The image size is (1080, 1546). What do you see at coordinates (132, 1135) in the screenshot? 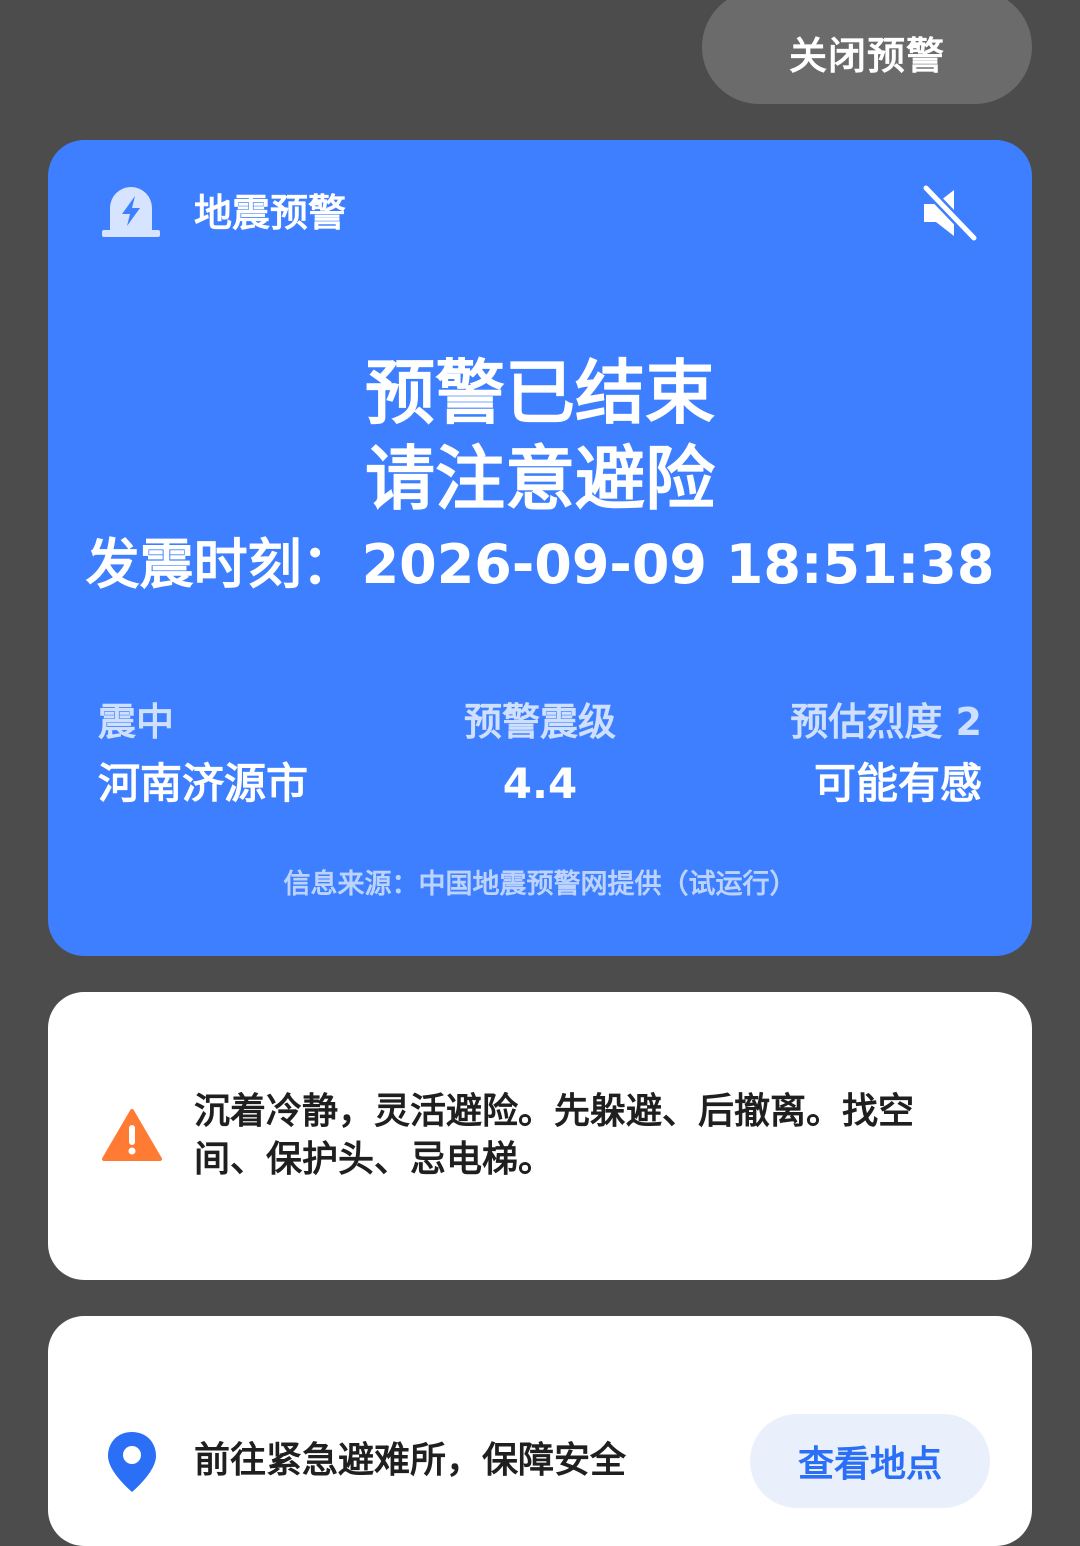
I see `warning-icon` at bounding box center [132, 1135].